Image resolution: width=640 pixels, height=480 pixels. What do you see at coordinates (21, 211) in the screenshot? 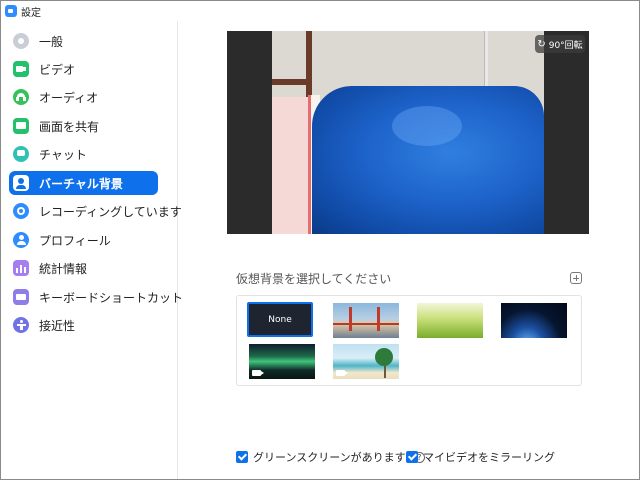
I see `record-icon` at bounding box center [21, 211].